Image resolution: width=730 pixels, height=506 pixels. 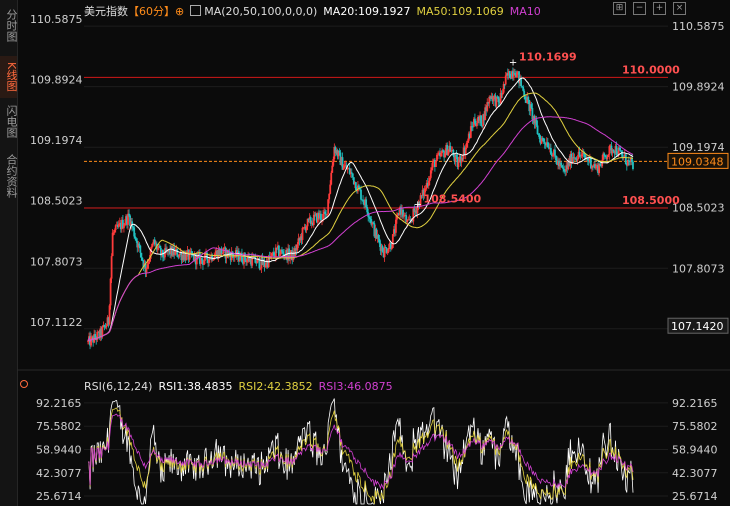 What do you see at coordinates (697, 161) in the screenshot?
I see `last-price-label: 109.0348` at bounding box center [697, 161].